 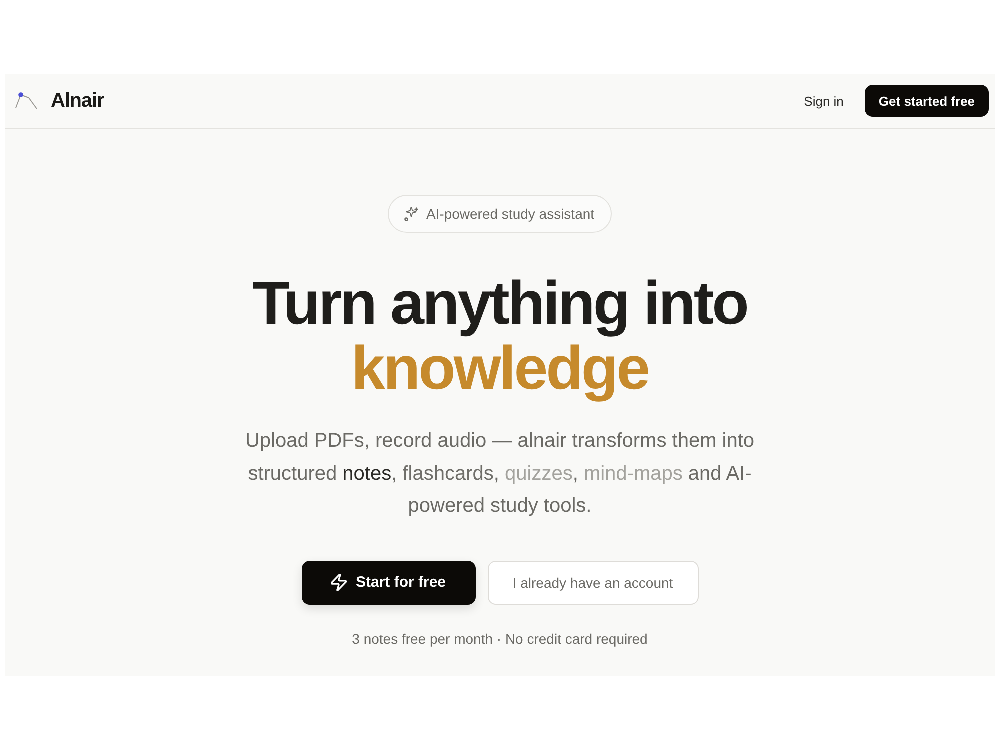 I want to click on hero-description: Upload PDFs, record audio — alnair transforms them into structured notes, flashcards, quizzes, mind-maps and AI-powered study tools., so click(x=500, y=474).